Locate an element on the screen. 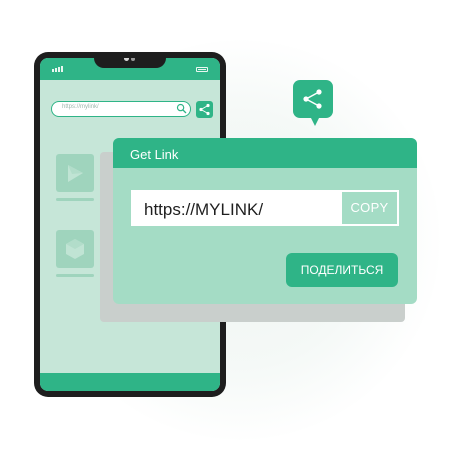 The height and width of the screenshot is (450, 450). phone-notch is located at coordinates (130, 63).